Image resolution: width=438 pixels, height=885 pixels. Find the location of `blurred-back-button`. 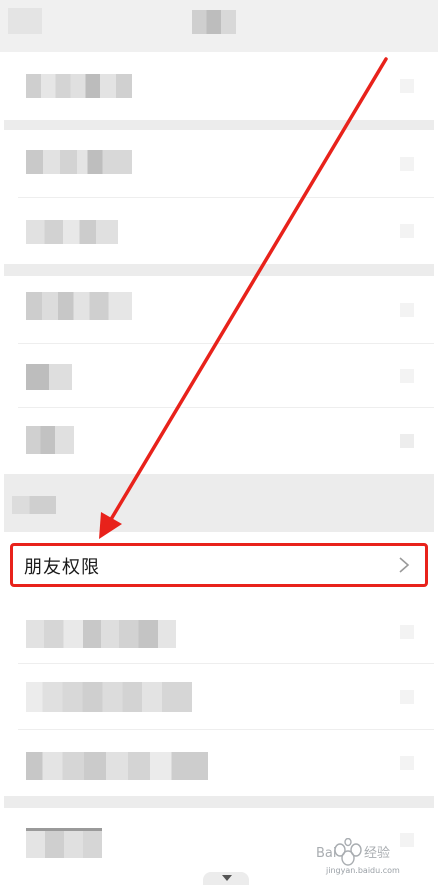

blurred-back-button is located at coordinates (25, 21).